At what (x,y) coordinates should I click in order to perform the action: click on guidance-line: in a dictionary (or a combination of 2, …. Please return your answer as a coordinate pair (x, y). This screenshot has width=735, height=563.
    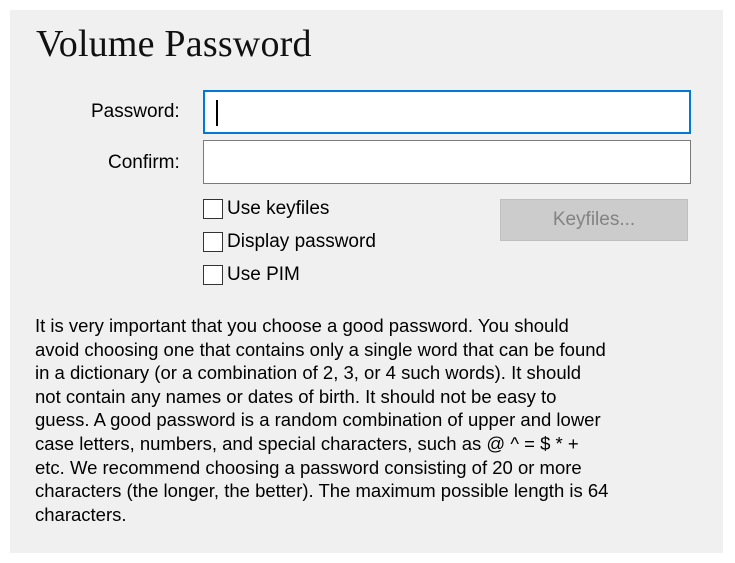
    Looking at the image, I should click on (308, 373).